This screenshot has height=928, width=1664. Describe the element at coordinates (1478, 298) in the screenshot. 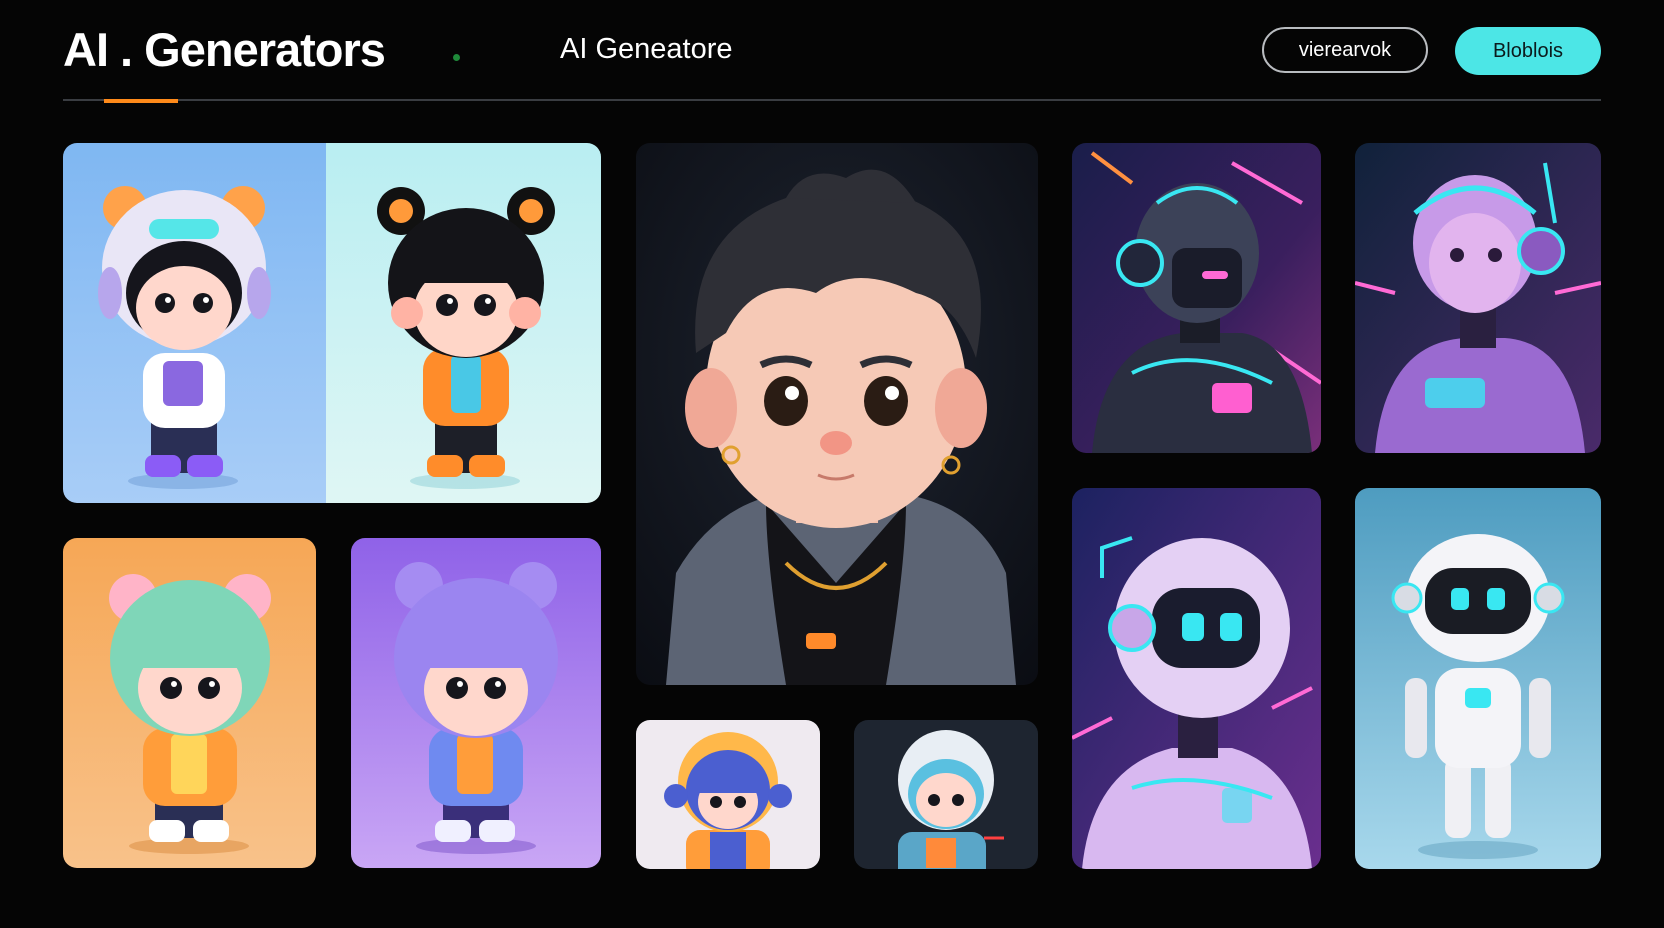

I see `gallery-image-neon-robot-pink` at that location.